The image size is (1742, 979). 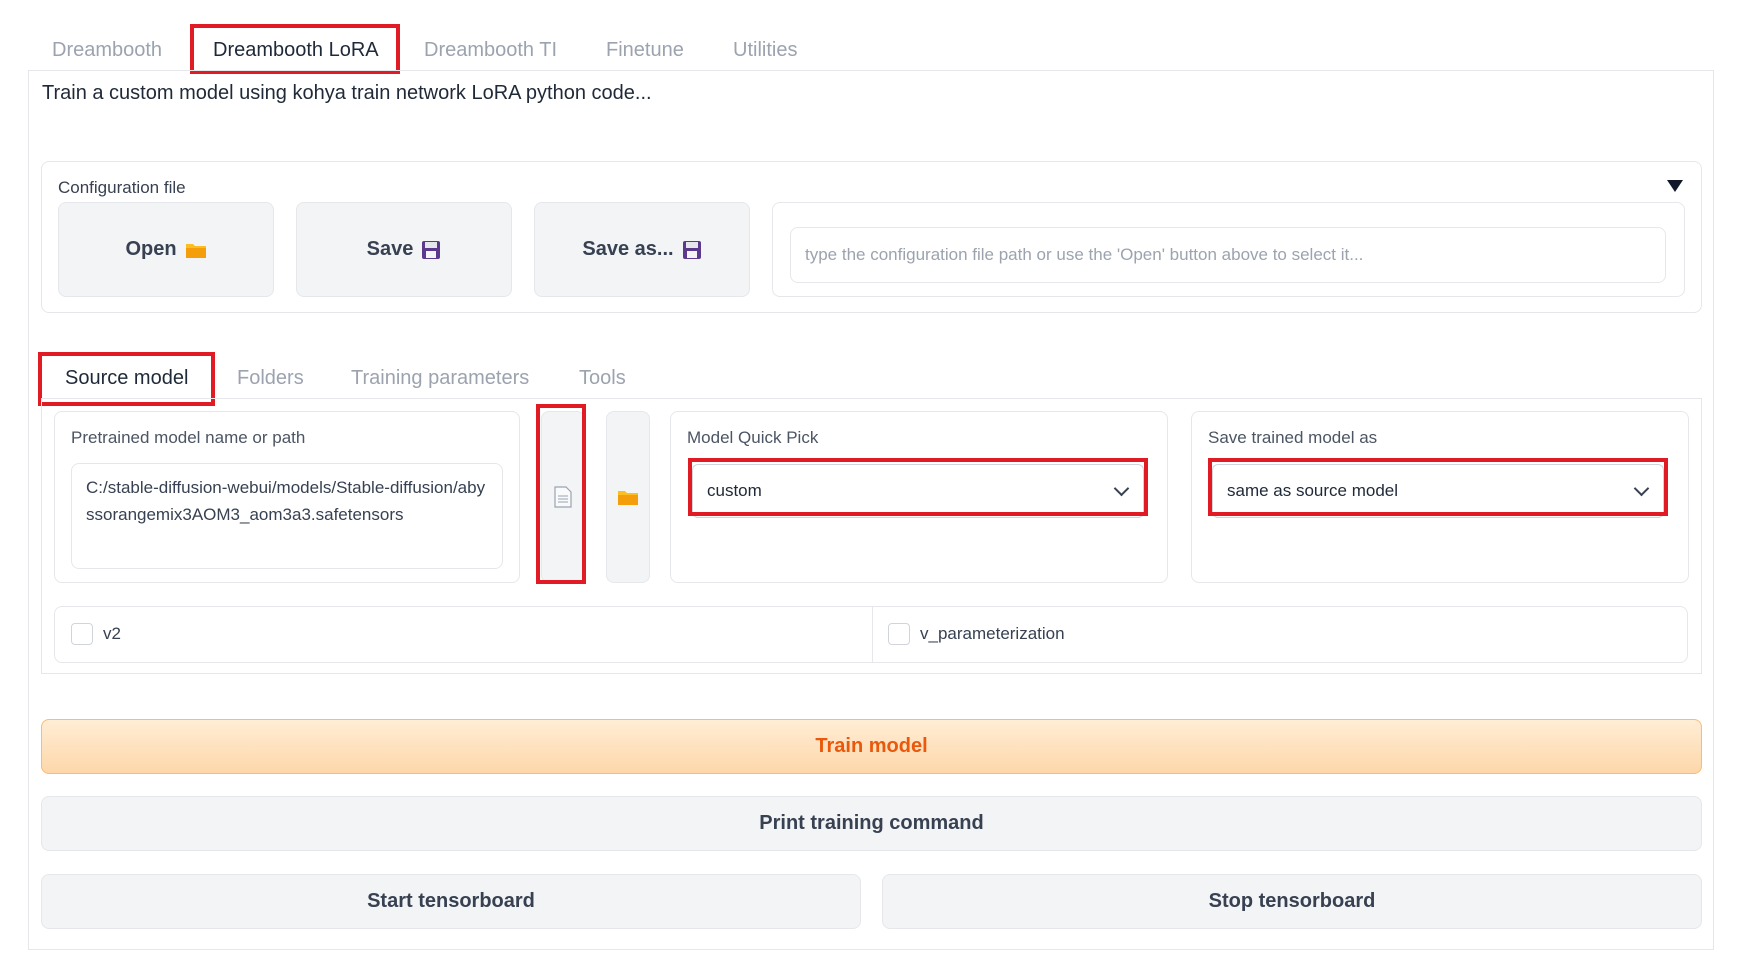 I want to click on divider, so click(x=872, y=634).